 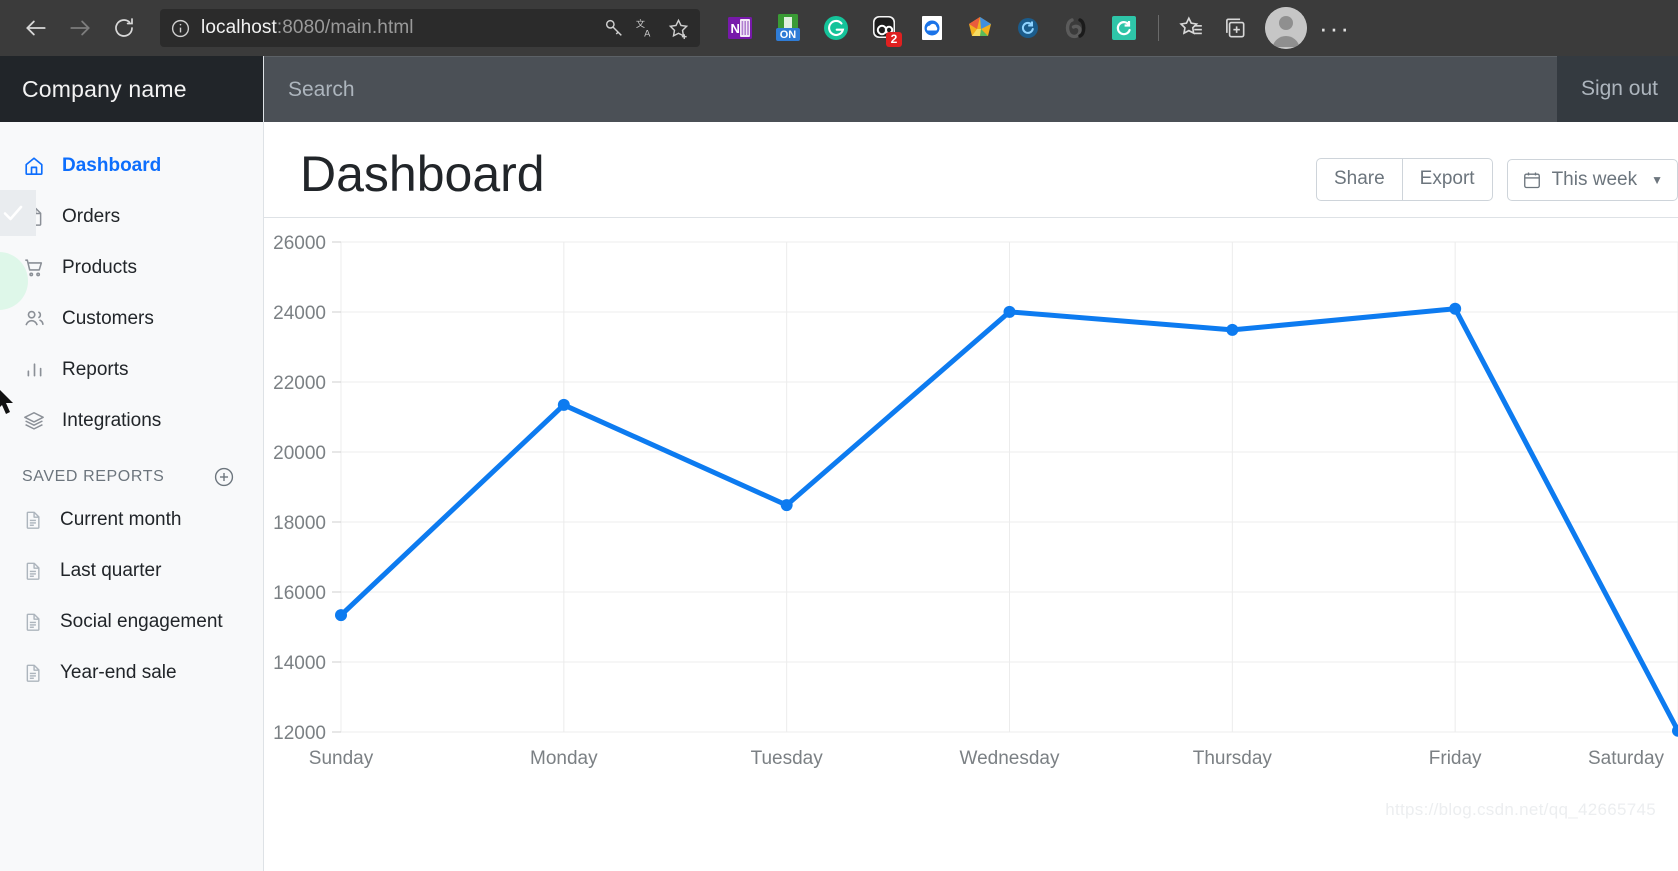 What do you see at coordinates (131, 216) in the screenshot?
I see `sidebar-item-orders: Orders` at bounding box center [131, 216].